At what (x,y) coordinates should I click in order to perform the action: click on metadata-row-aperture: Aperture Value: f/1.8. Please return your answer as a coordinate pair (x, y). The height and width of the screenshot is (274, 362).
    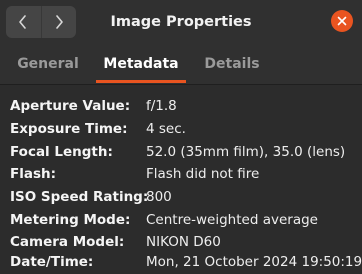
    Looking at the image, I should click on (181, 106).